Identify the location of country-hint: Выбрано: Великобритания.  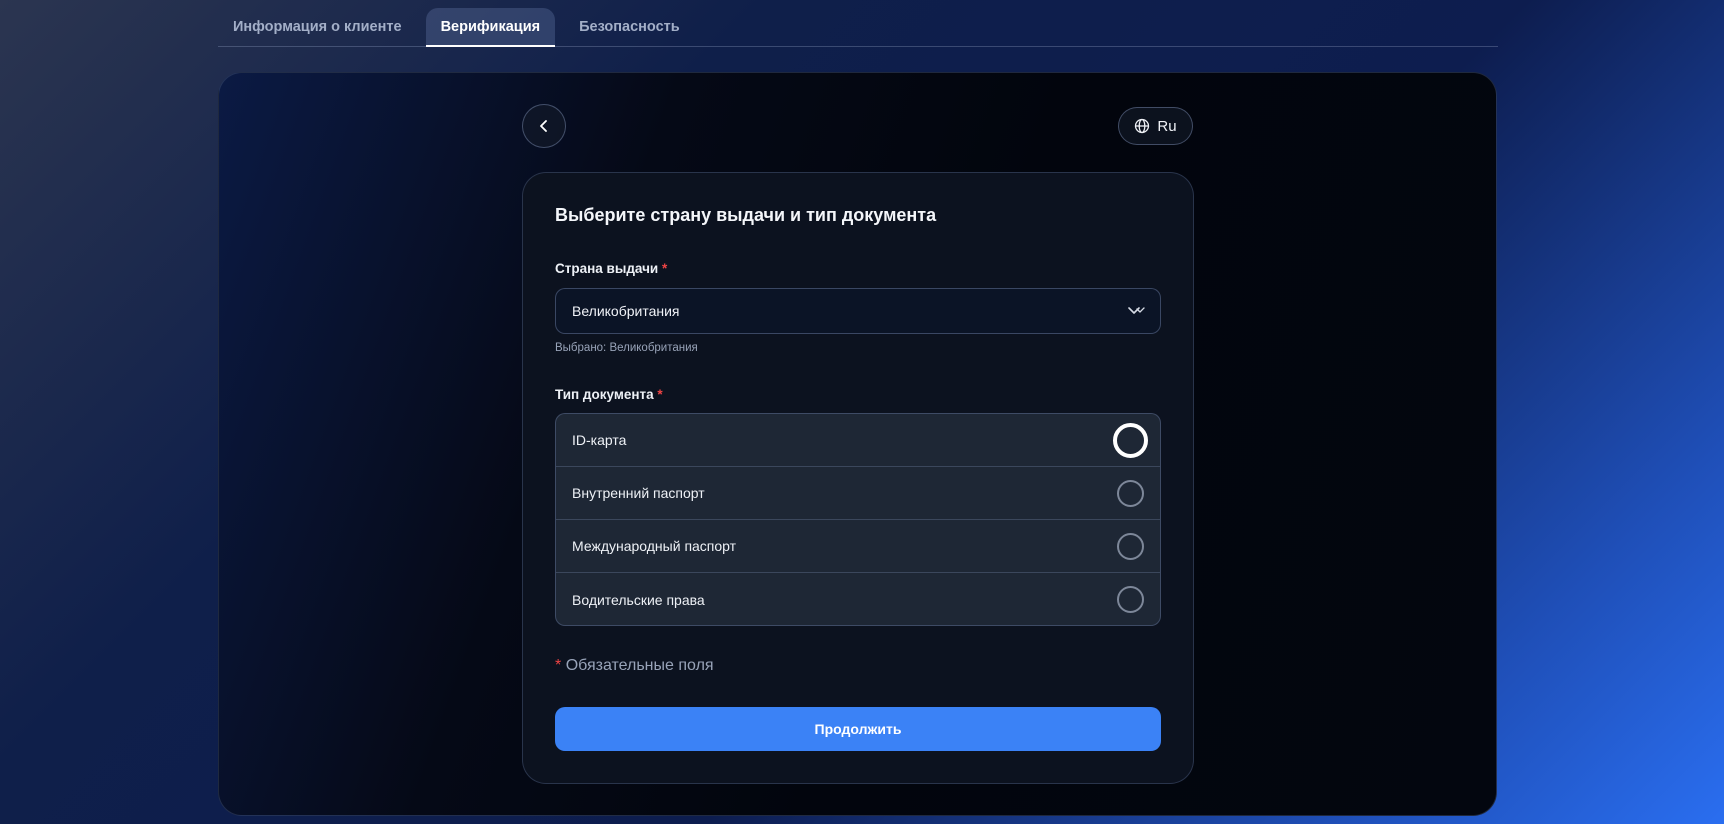
(626, 348).